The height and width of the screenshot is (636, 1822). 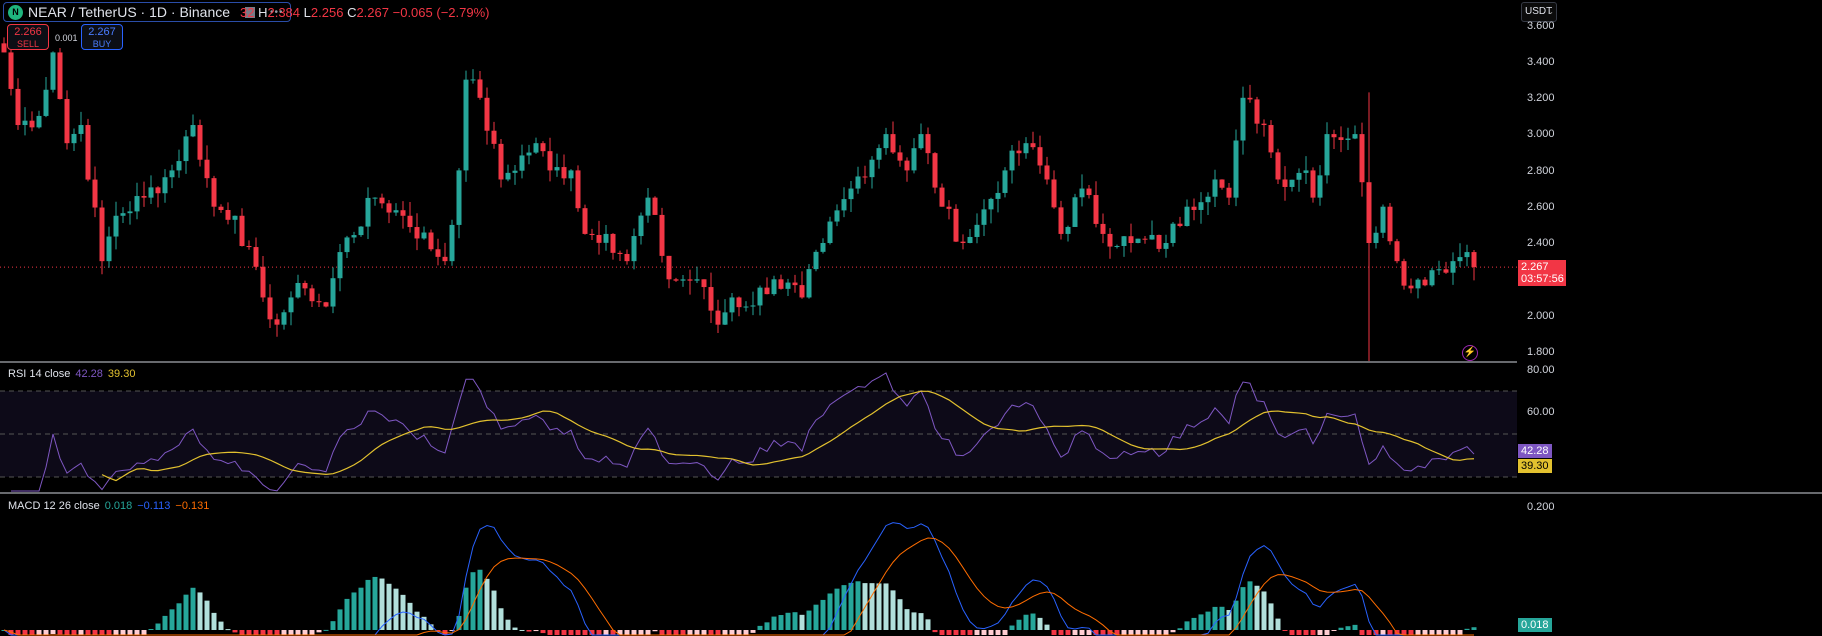 What do you see at coordinates (28, 37) in the screenshot?
I see `sell-button: 2.266 SELL` at bounding box center [28, 37].